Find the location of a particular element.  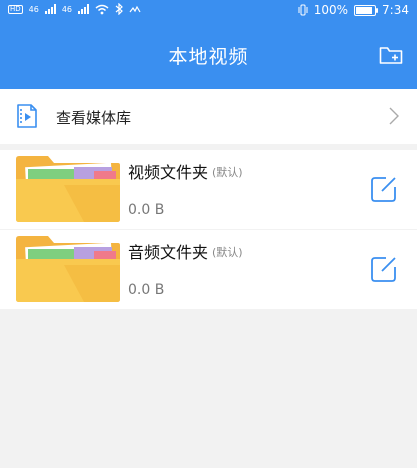

clock: 7:34 is located at coordinates (395, 10).